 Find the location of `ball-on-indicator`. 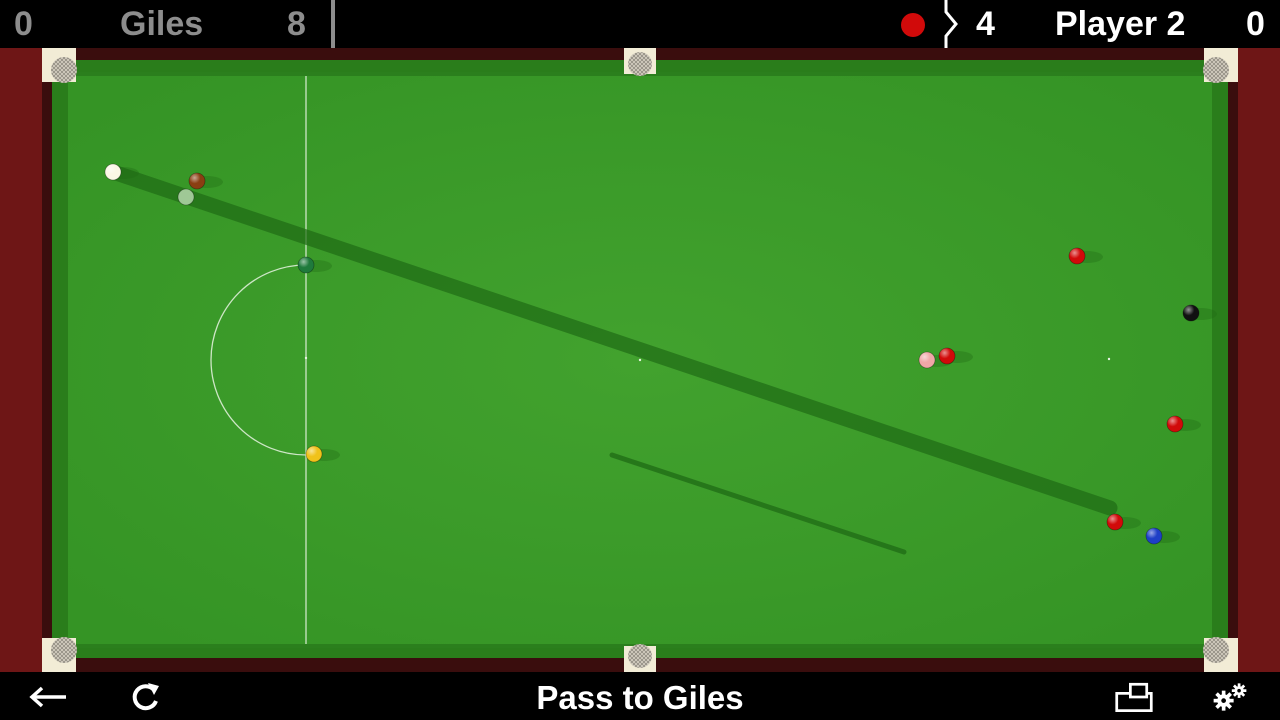

ball-on-indicator is located at coordinates (913, 25).